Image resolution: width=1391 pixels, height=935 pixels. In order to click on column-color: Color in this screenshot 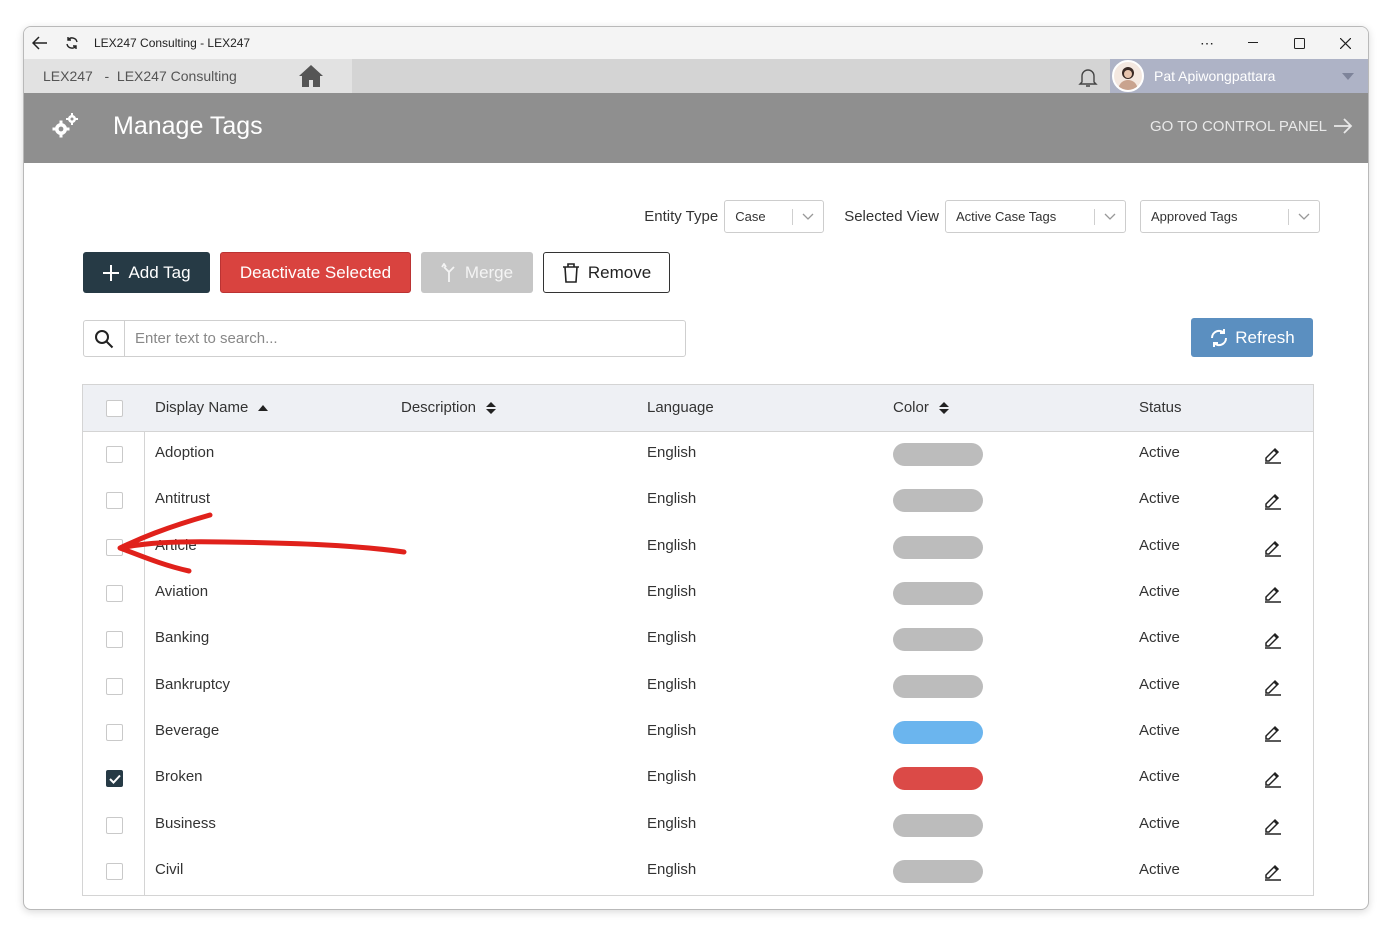, I will do `click(921, 407)`.